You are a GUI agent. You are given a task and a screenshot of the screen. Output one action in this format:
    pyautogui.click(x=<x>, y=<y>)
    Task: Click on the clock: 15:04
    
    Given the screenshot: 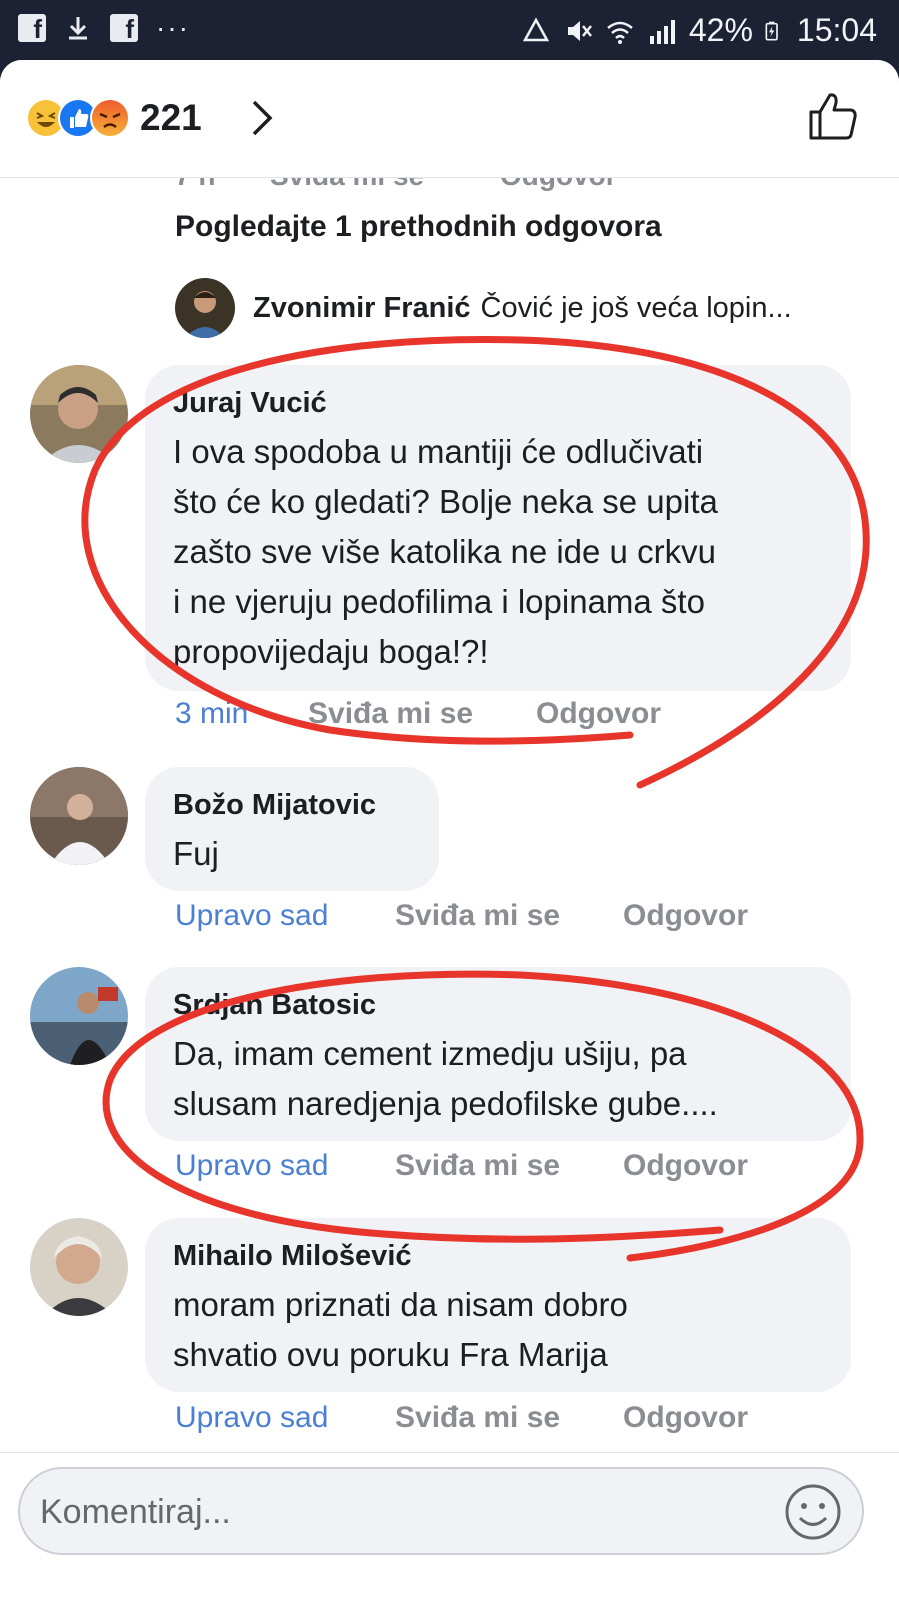 What is the action you would take?
    pyautogui.click(x=836, y=30)
    